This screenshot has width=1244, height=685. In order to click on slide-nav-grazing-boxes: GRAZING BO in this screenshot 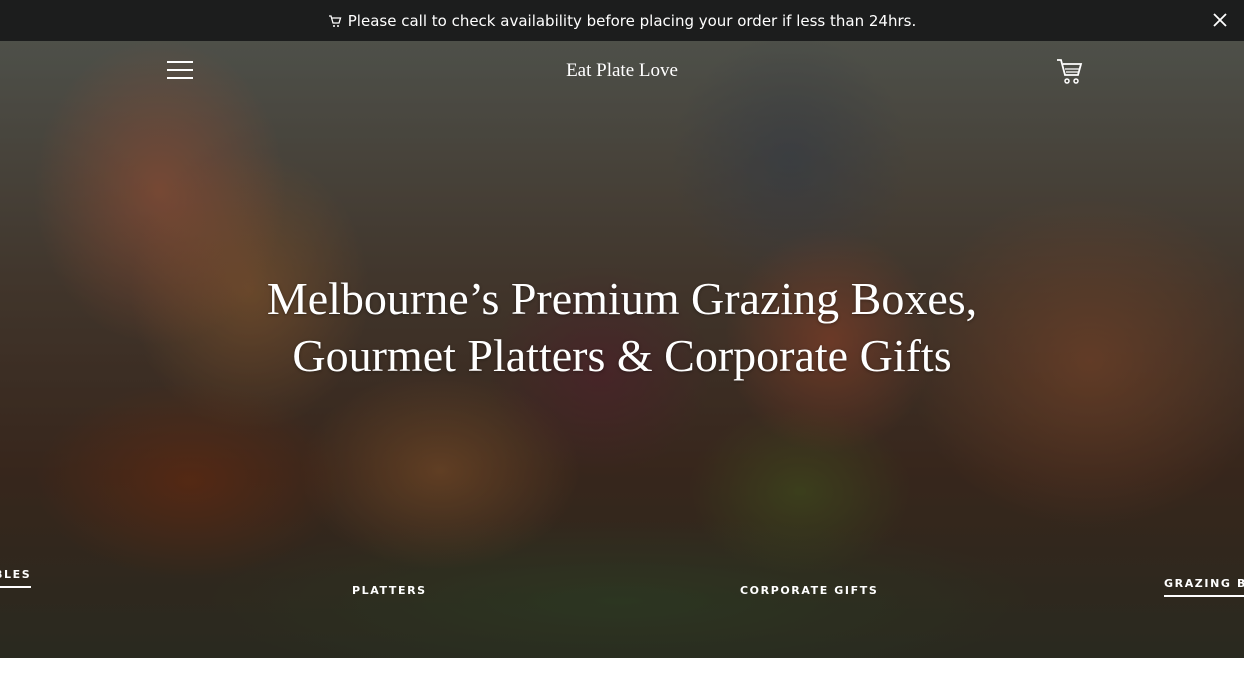, I will do `click(1204, 587)`.